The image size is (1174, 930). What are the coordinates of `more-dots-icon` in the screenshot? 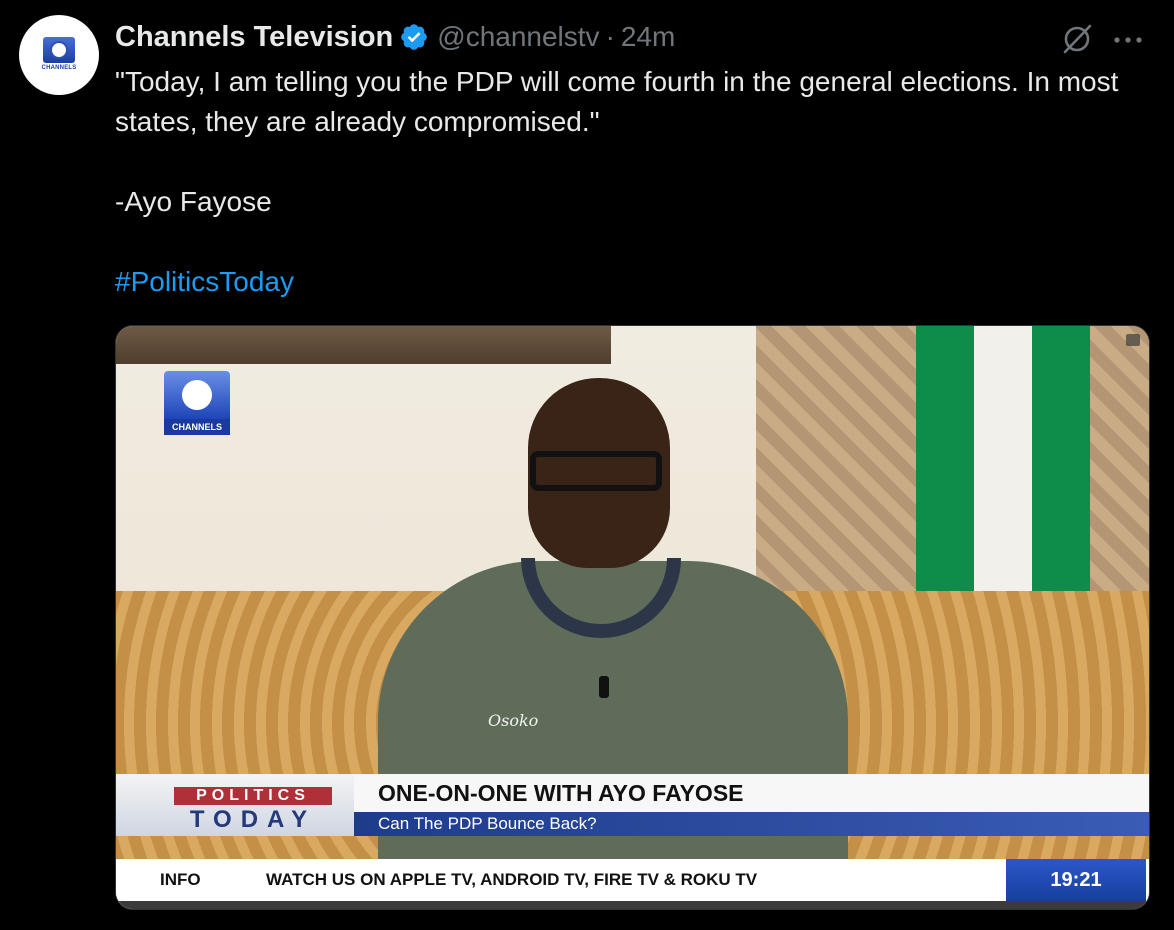 It's located at (1128, 40).